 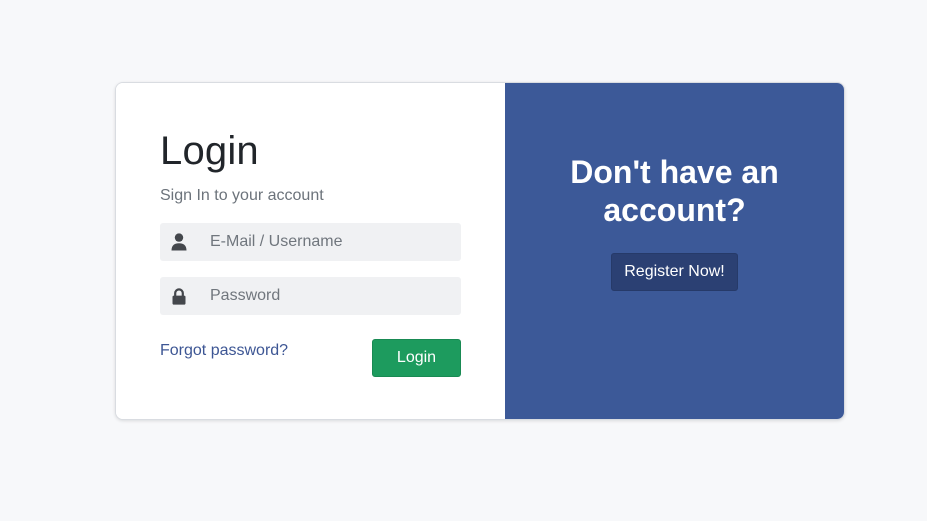 I want to click on user-icon, so click(x=179, y=242).